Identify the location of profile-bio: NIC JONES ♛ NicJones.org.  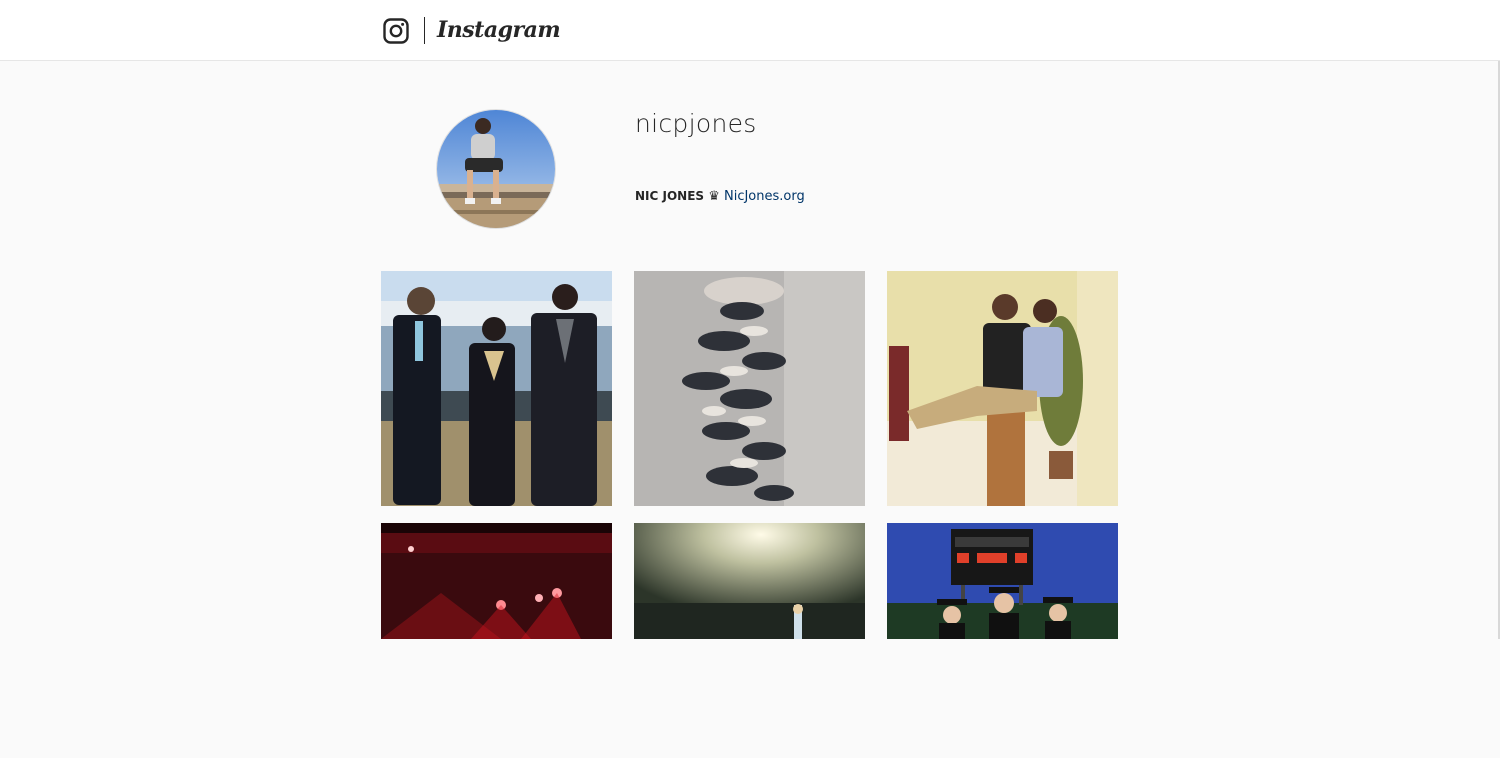
(720, 196).